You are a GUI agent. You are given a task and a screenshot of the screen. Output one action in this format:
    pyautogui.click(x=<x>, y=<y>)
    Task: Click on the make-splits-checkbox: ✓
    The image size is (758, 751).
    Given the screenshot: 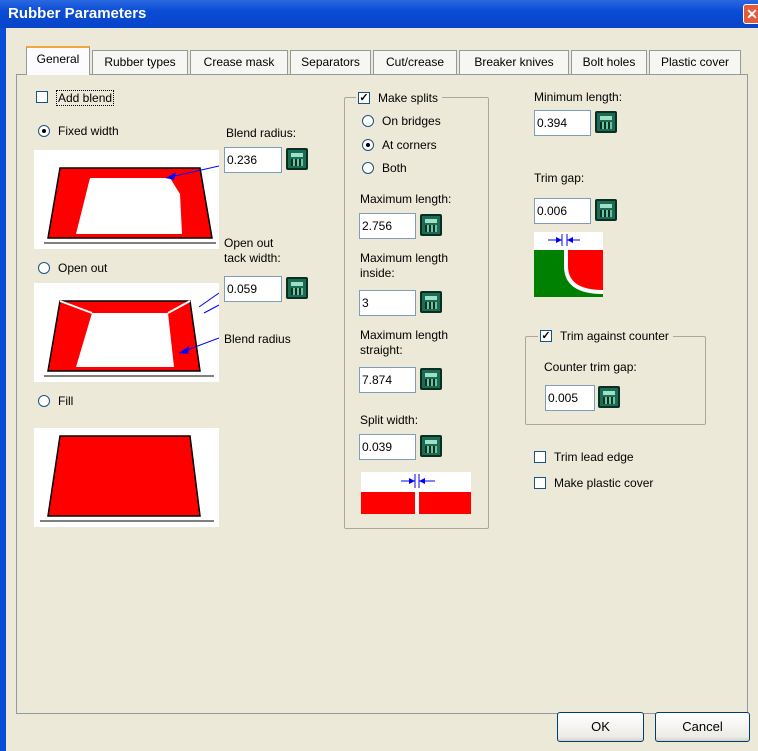 What is the action you would take?
    pyautogui.click(x=364, y=98)
    